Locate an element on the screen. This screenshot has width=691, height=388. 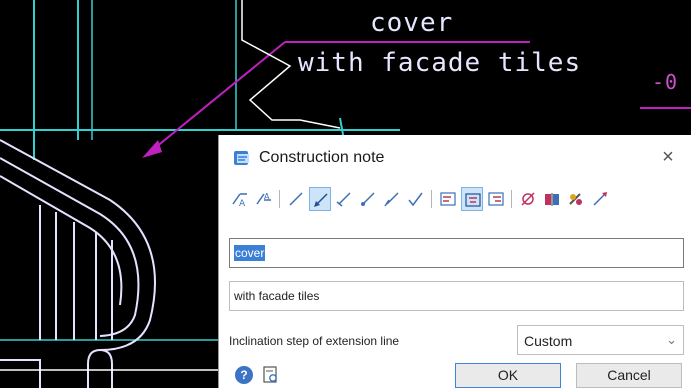
note-text-line1-input: cover is located at coordinates (456, 253).